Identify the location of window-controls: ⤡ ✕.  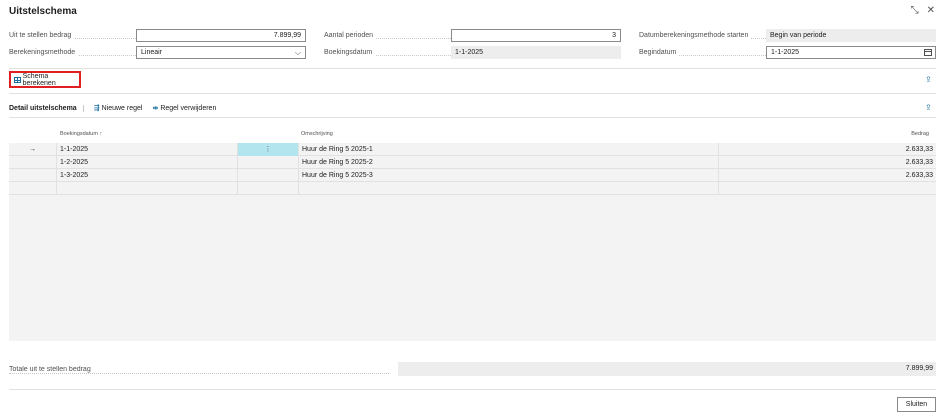
(923, 11).